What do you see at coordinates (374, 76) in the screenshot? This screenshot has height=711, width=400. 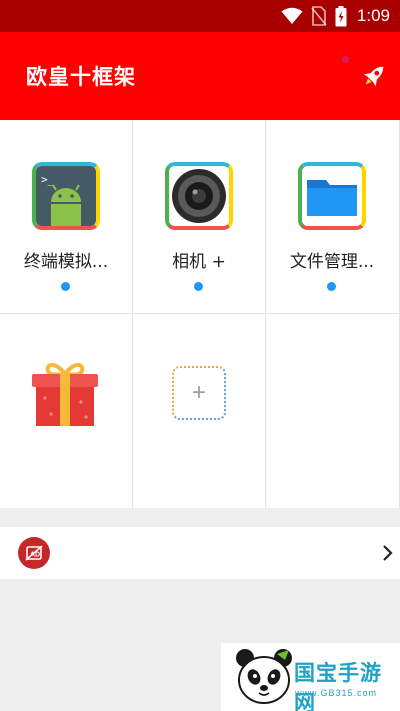 I see `rocket-icon` at bounding box center [374, 76].